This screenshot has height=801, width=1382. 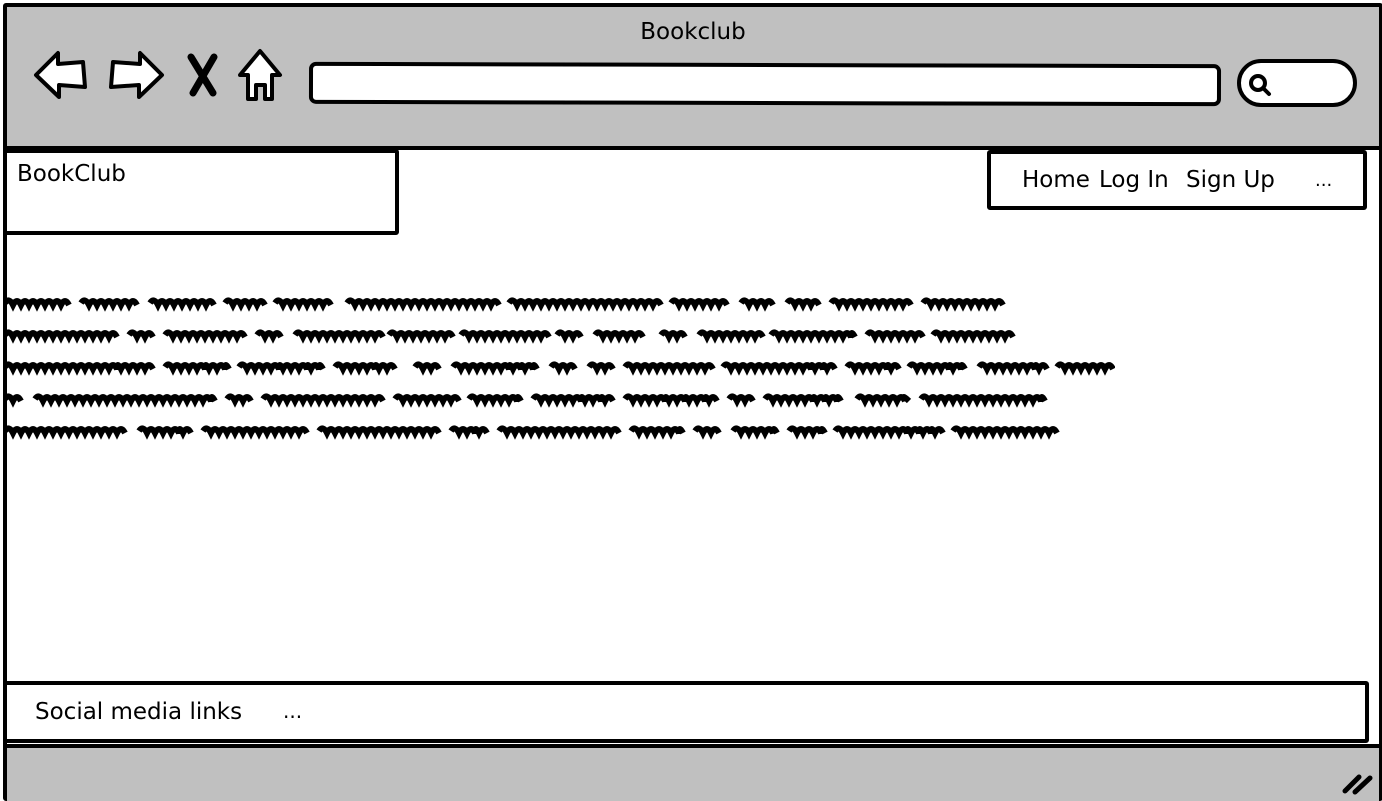 What do you see at coordinates (765, 84) in the screenshot?
I see `url-bar` at bounding box center [765, 84].